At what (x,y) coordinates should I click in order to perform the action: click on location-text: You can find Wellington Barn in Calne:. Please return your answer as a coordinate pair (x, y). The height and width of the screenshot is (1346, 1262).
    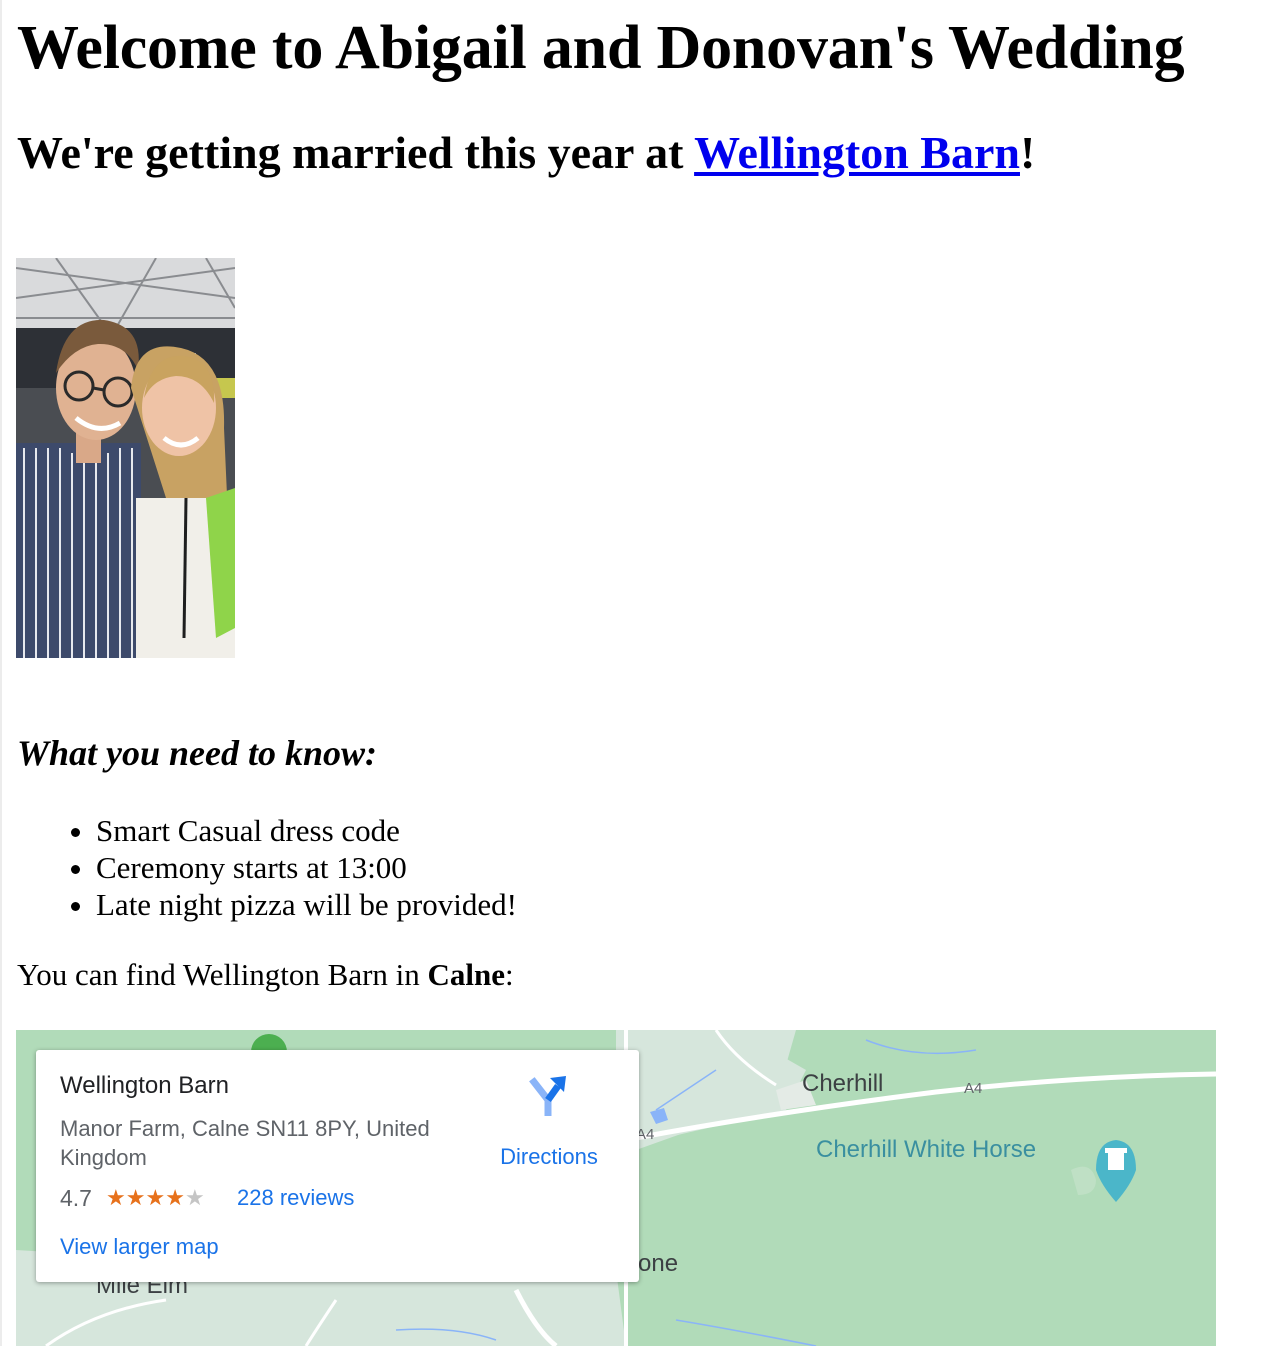
    Looking at the image, I should click on (265, 975).